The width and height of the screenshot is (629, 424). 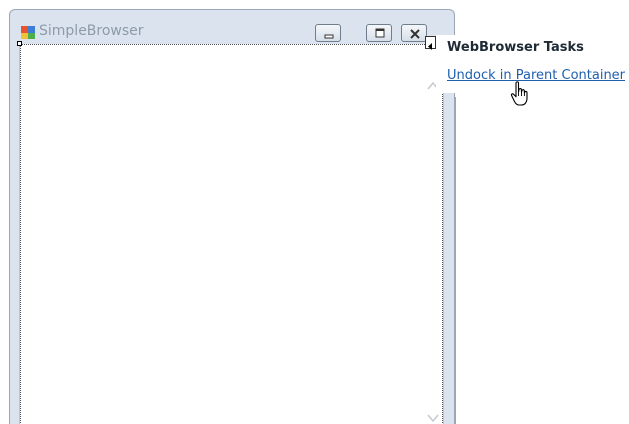 What do you see at coordinates (433, 416) in the screenshot?
I see `scroll-down-icon` at bounding box center [433, 416].